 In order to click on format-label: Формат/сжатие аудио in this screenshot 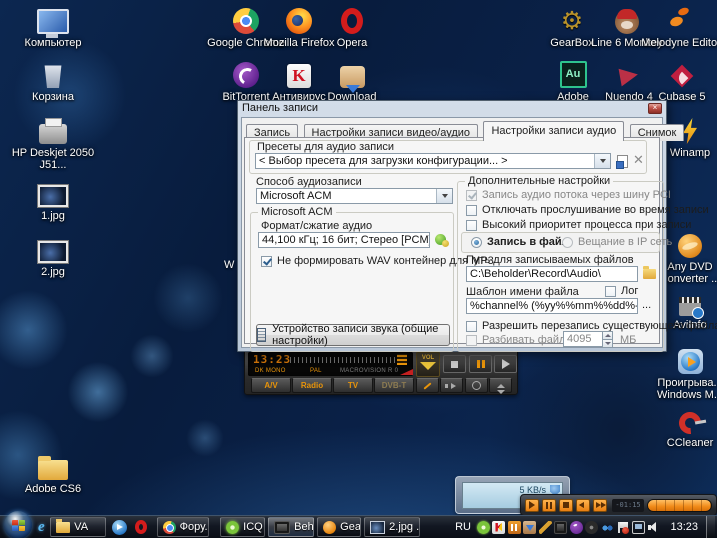, I will do `click(317, 226)`.